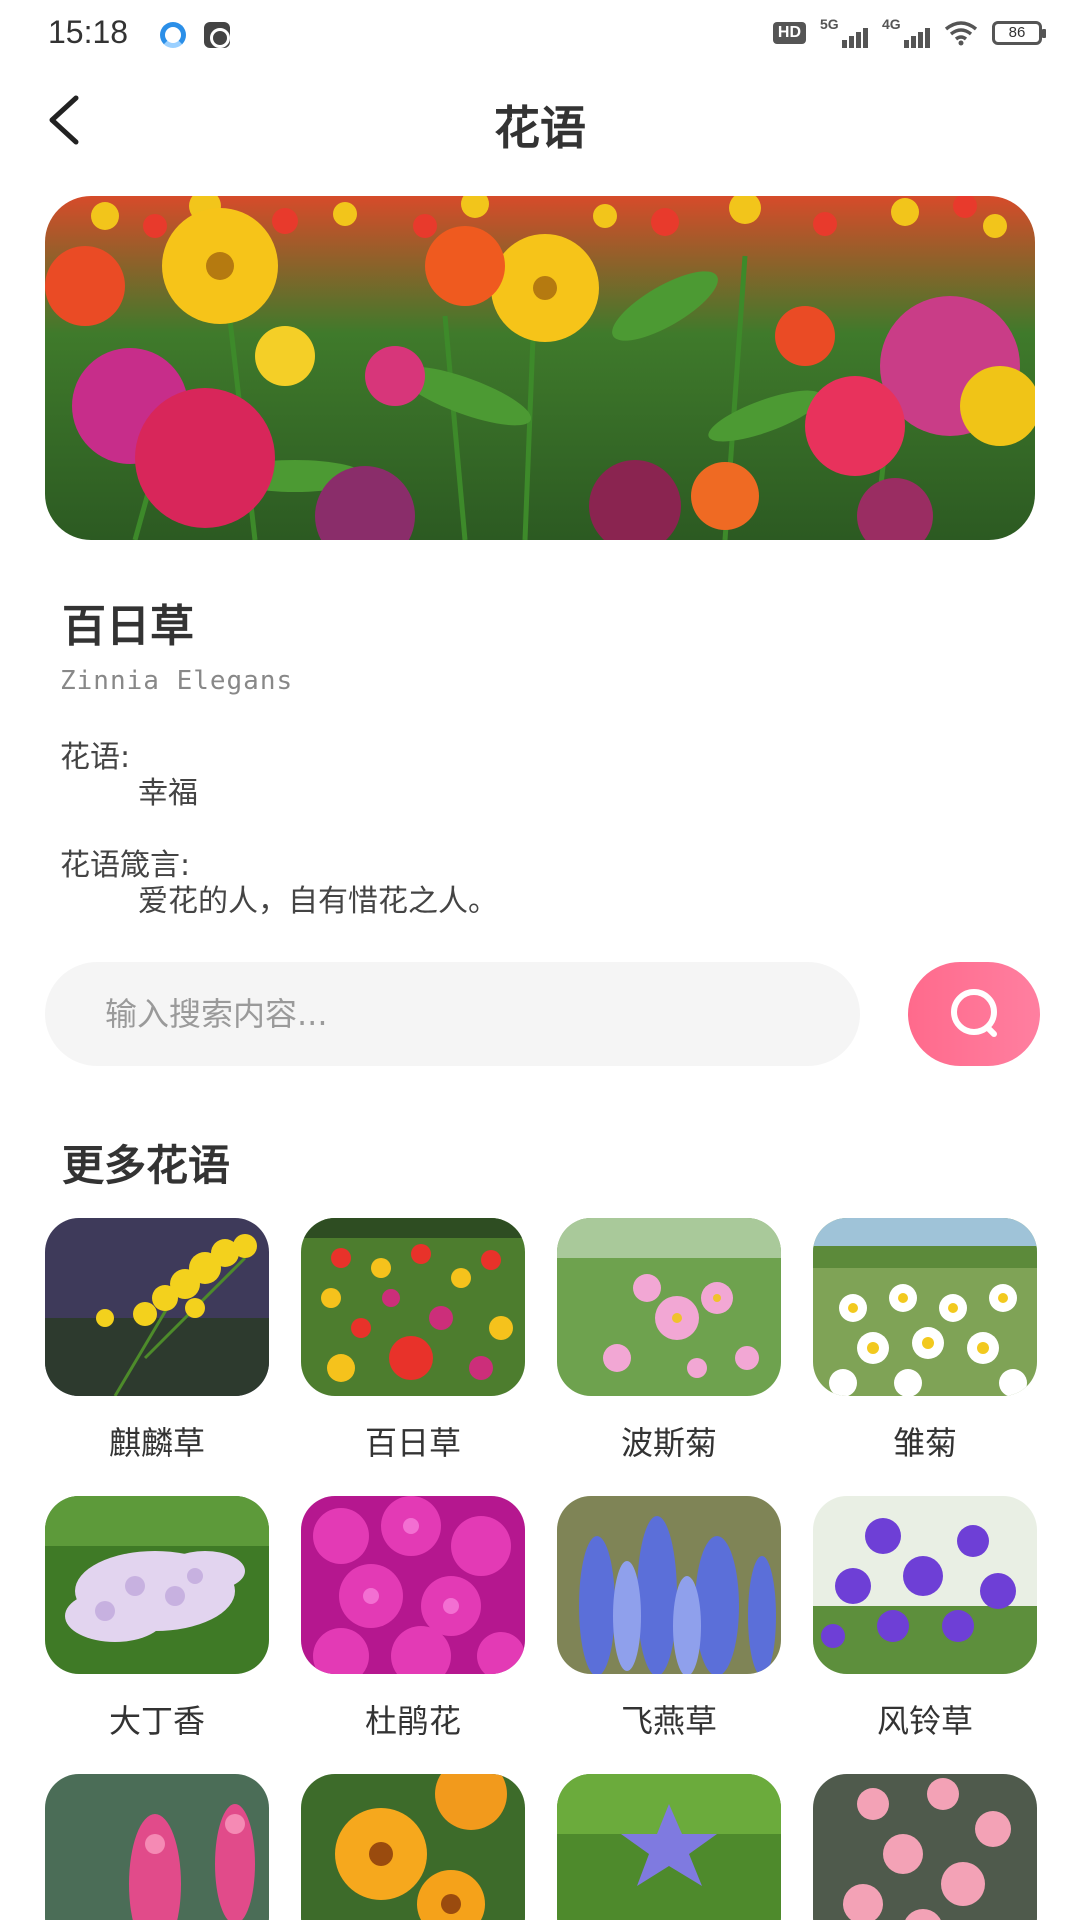  What do you see at coordinates (318, 901) in the screenshot?
I see `motto-value: 爱花的人，自有惜花之人。` at bounding box center [318, 901].